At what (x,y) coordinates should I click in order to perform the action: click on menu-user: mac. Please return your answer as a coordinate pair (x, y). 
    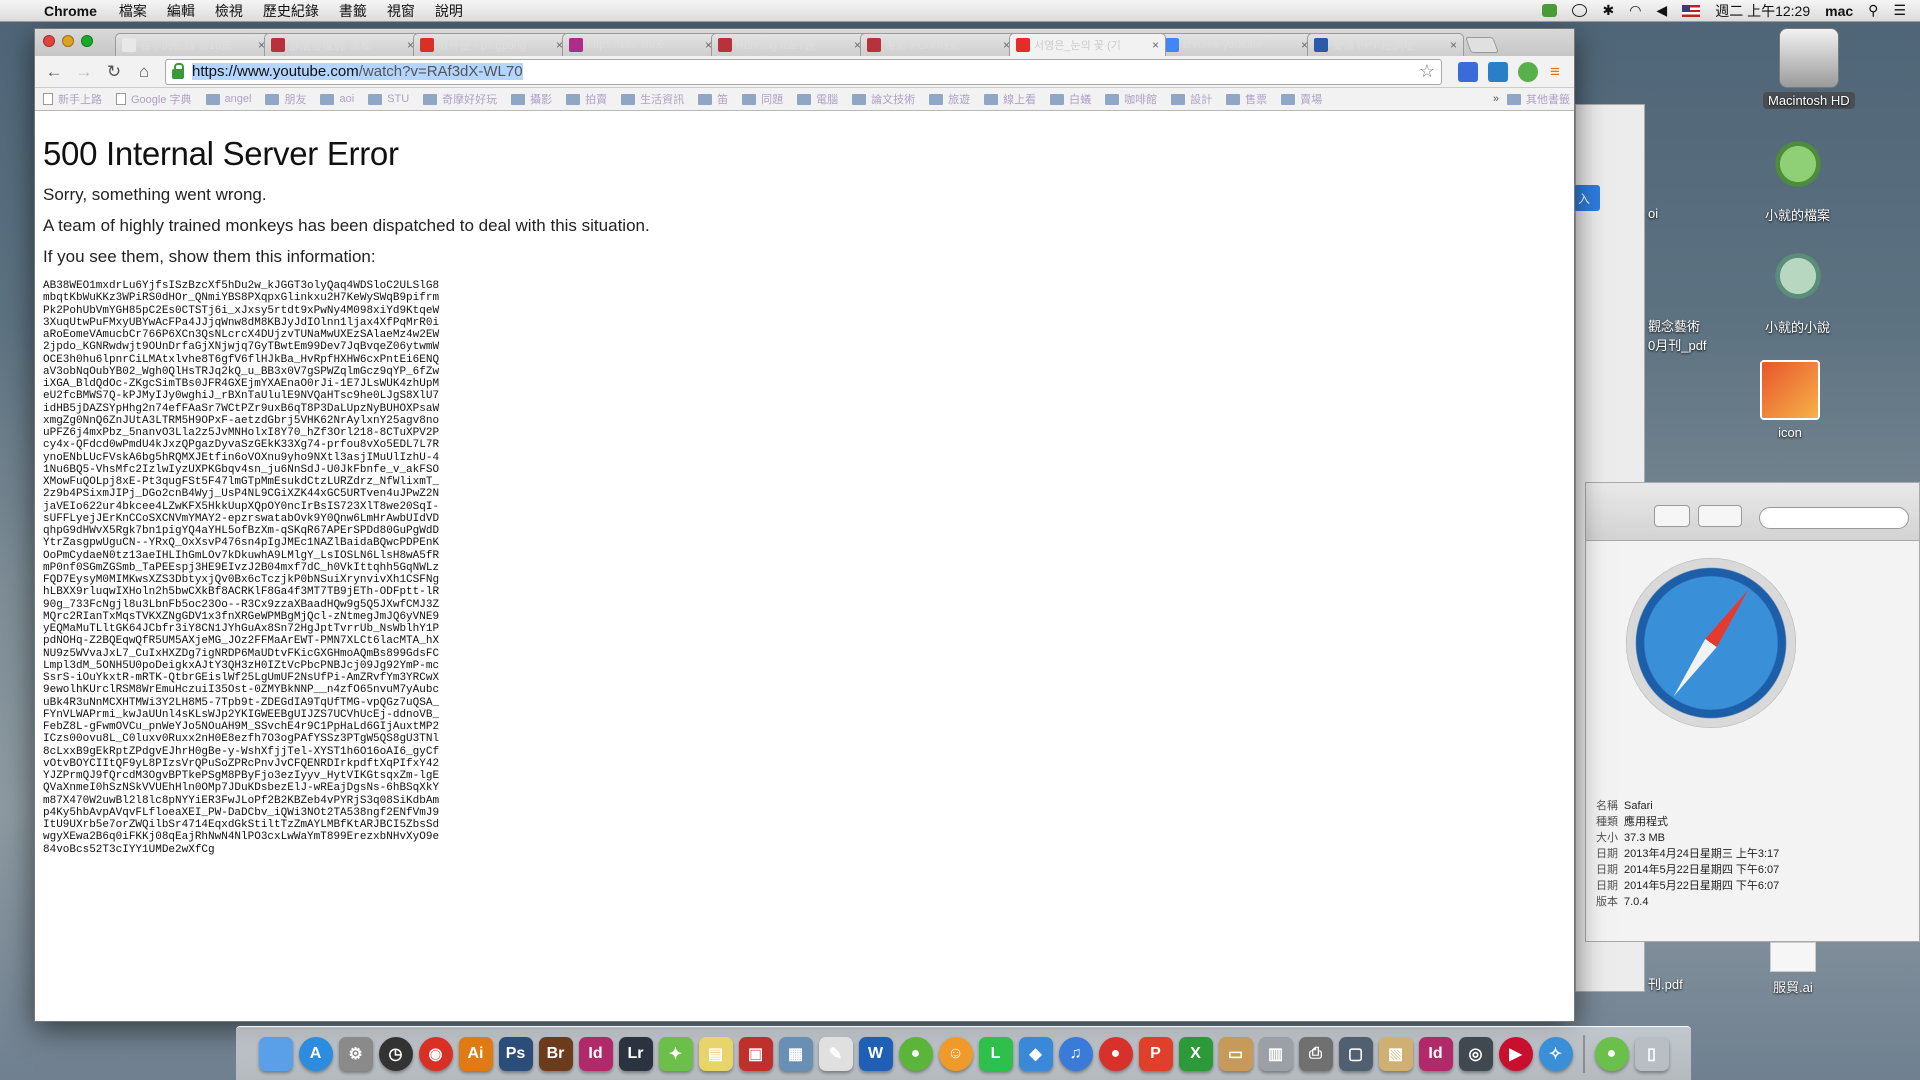
    Looking at the image, I should click on (1839, 11).